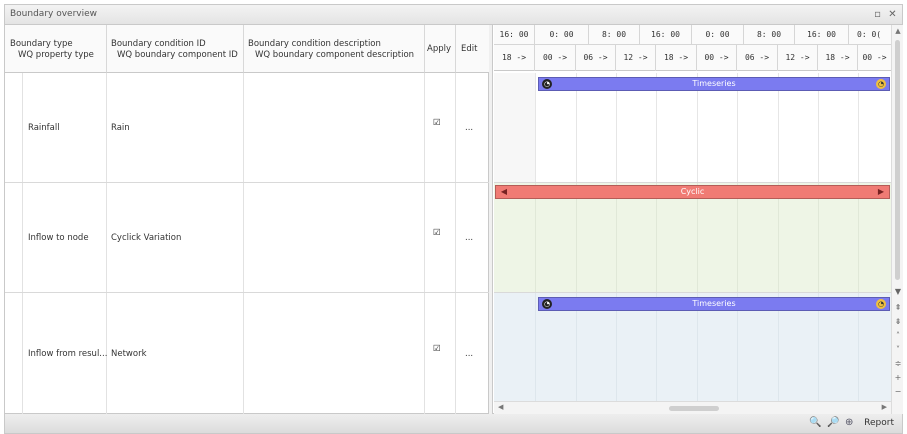  I want to click on expand-all-icon: ⇞, so click(898, 307).